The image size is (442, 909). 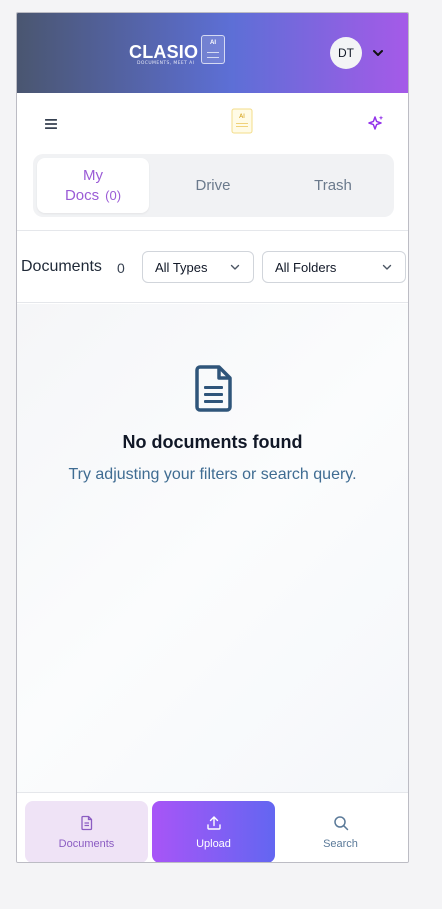 What do you see at coordinates (181, 267) in the screenshot?
I see `type-select-value: All Types` at bounding box center [181, 267].